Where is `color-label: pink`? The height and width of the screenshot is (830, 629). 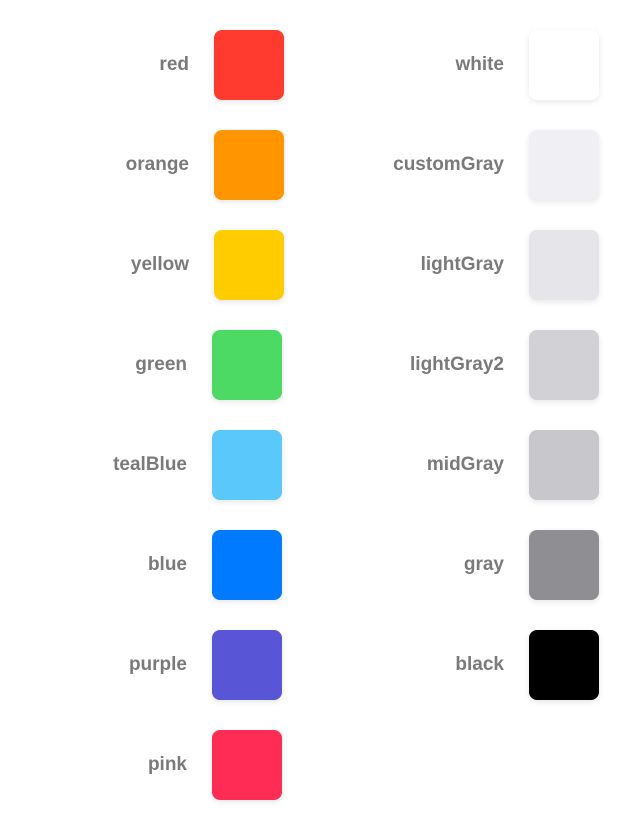 color-label: pink is located at coordinates (167, 764).